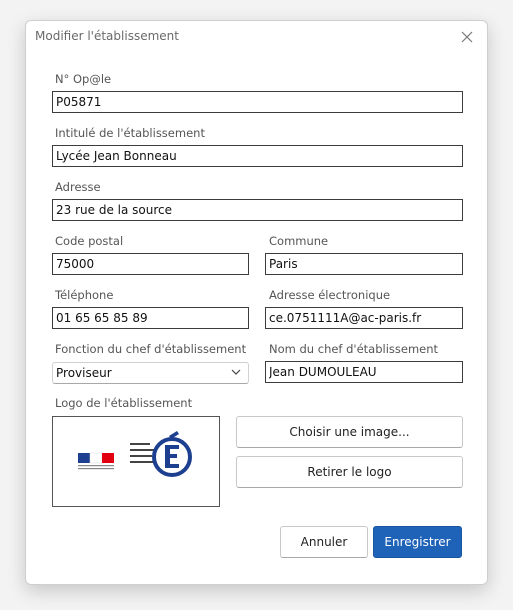 This screenshot has width=513, height=610. What do you see at coordinates (417, 542) in the screenshot?
I see `save-button: Enregistrer` at bounding box center [417, 542].